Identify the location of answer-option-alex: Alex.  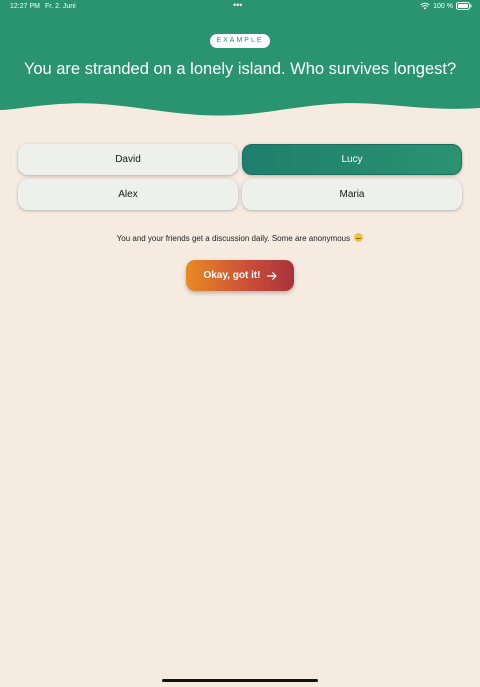
(128, 194).